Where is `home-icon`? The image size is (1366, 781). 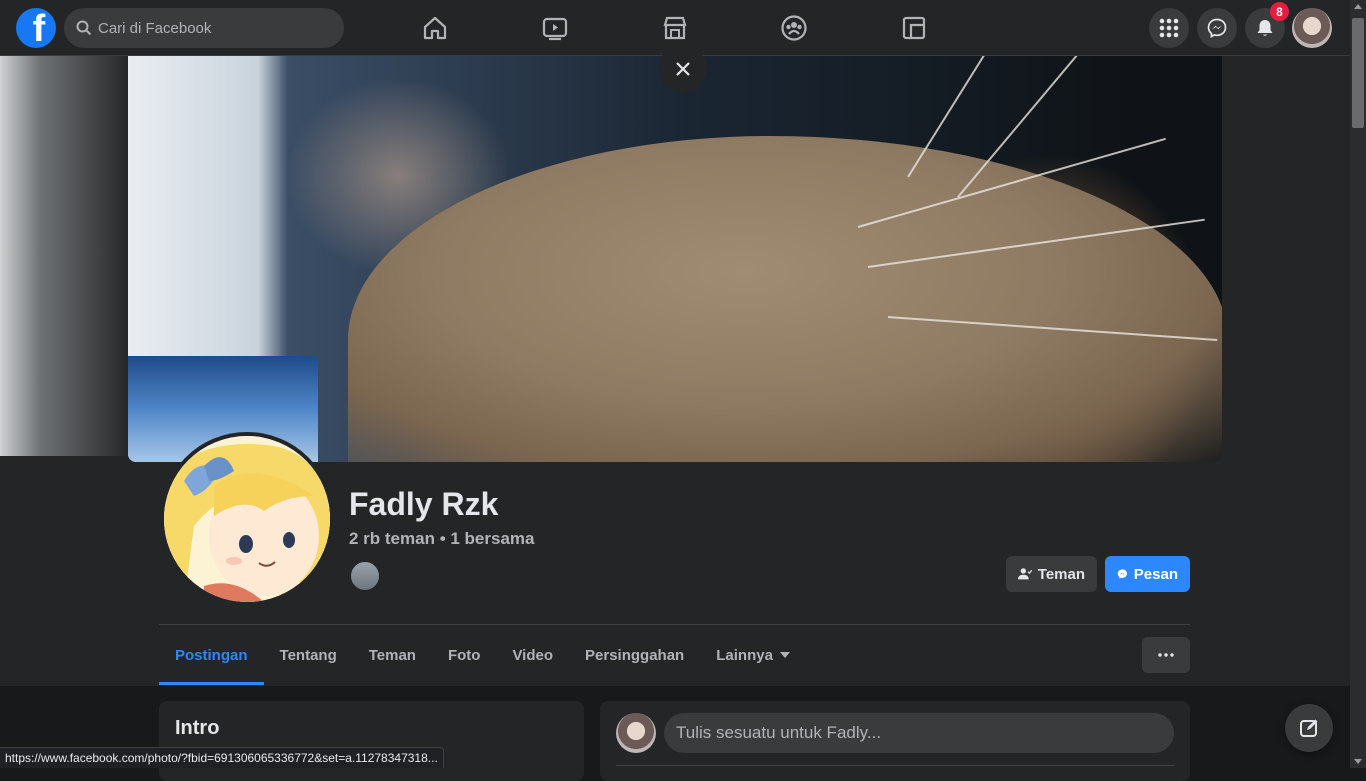
home-icon is located at coordinates (435, 28).